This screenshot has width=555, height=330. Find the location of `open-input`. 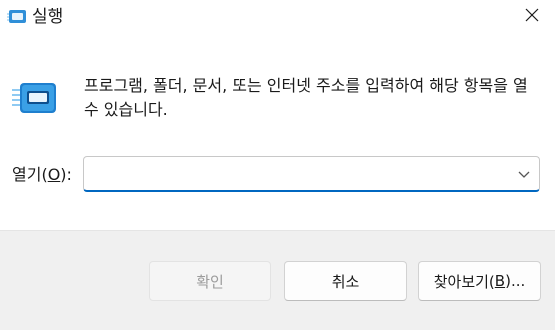

open-input is located at coordinates (302, 174).